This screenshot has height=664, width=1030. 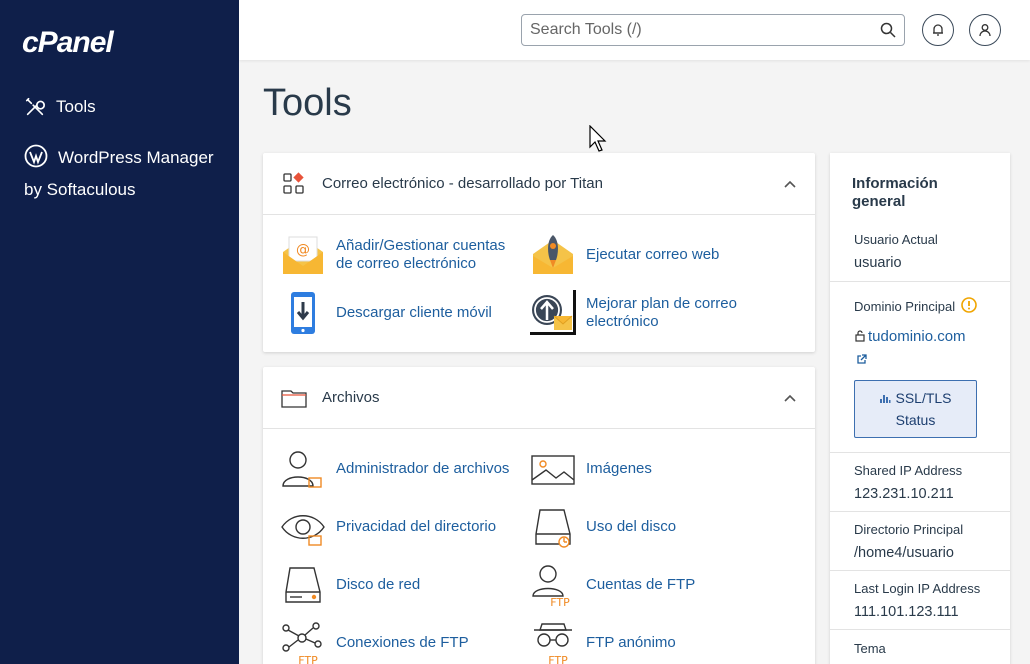 I want to click on directory-privacy-icon, so click(x=303, y=530).